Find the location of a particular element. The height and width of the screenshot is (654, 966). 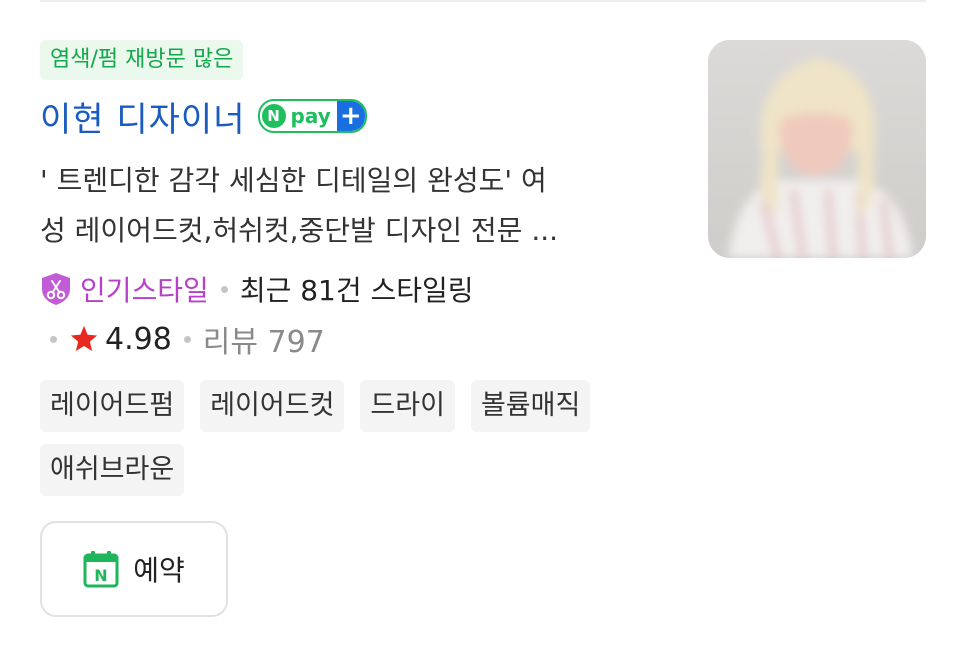

reserve-button: N 예약 is located at coordinates (134, 569).